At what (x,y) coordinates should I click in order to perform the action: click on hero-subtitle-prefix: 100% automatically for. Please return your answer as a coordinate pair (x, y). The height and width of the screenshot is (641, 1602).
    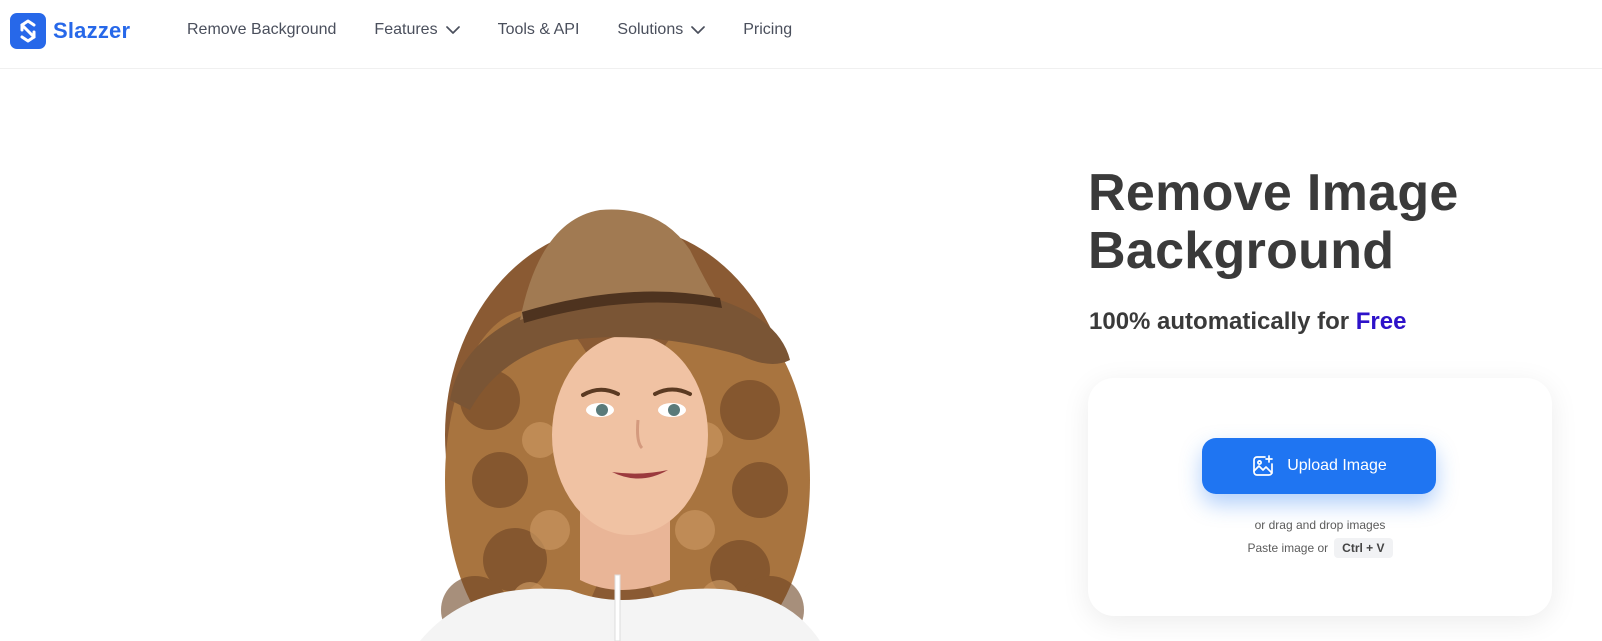
    Looking at the image, I should click on (1222, 321).